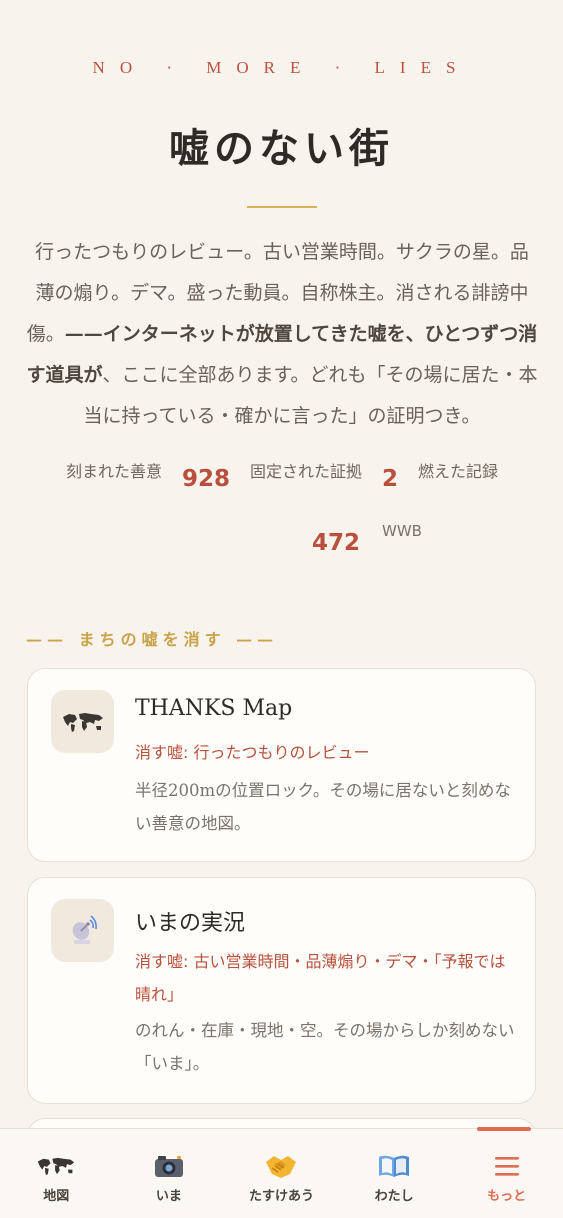 The height and width of the screenshot is (1218, 563). Describe the element at coordinates (281, 67) in the screenshot. I see `hero-eyebrow: NO · MORE · LIES` at that location.